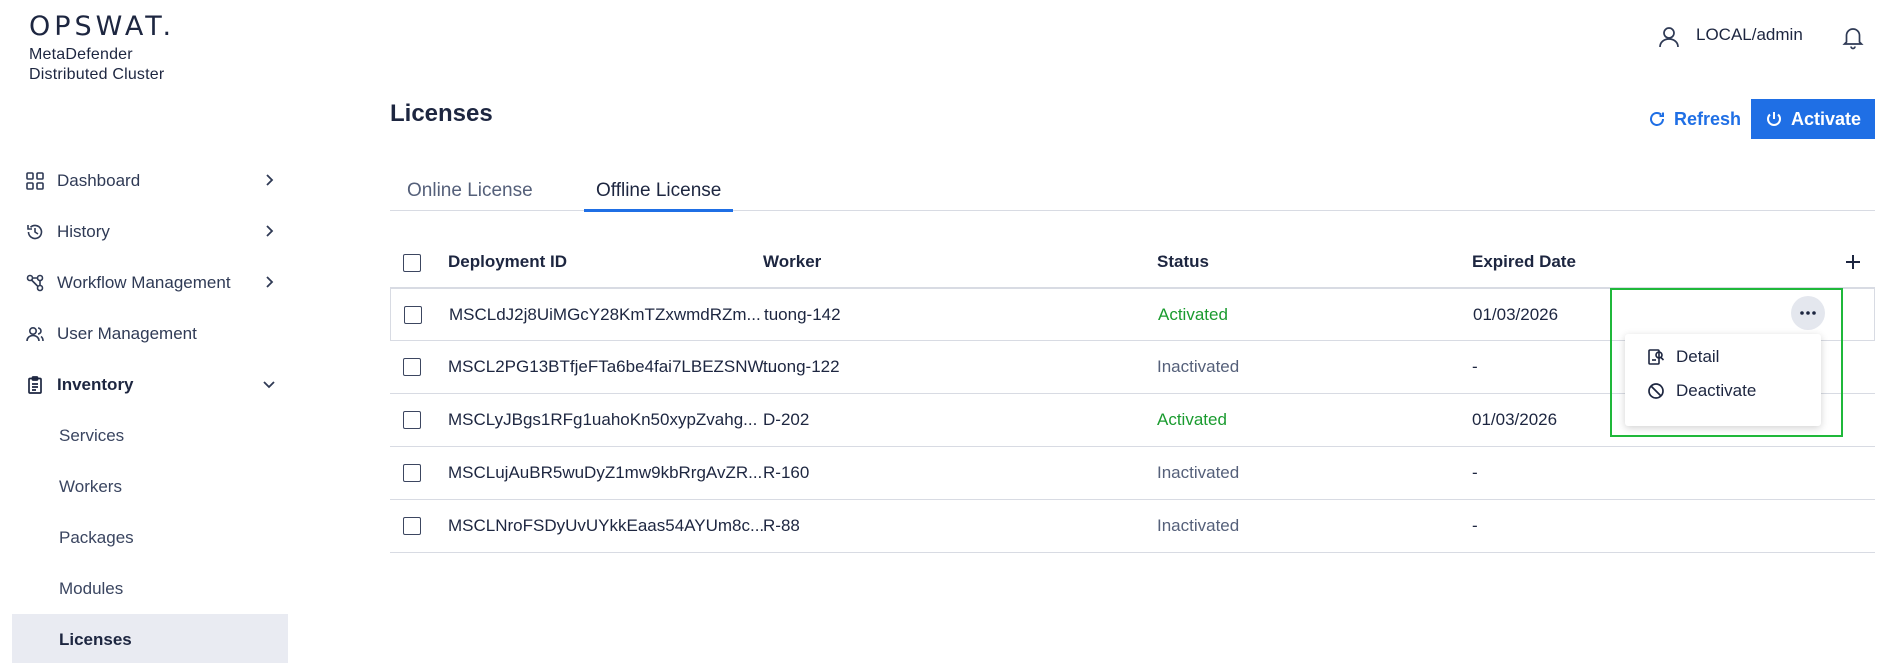  What do you see at coordinates (1723, 357) in the screenshot?
I see `menu-item-detail: Detail` at bounding box center [1723, 357].